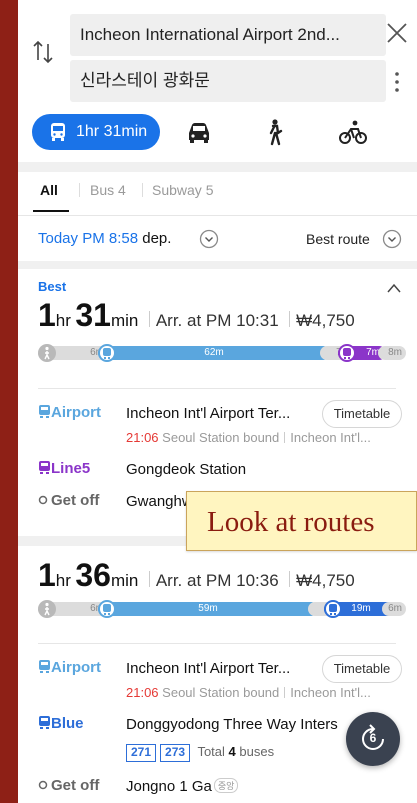  Describe the element at coordinates (353, 132) in the screenshot. I see `bicycle-icon` at that location.